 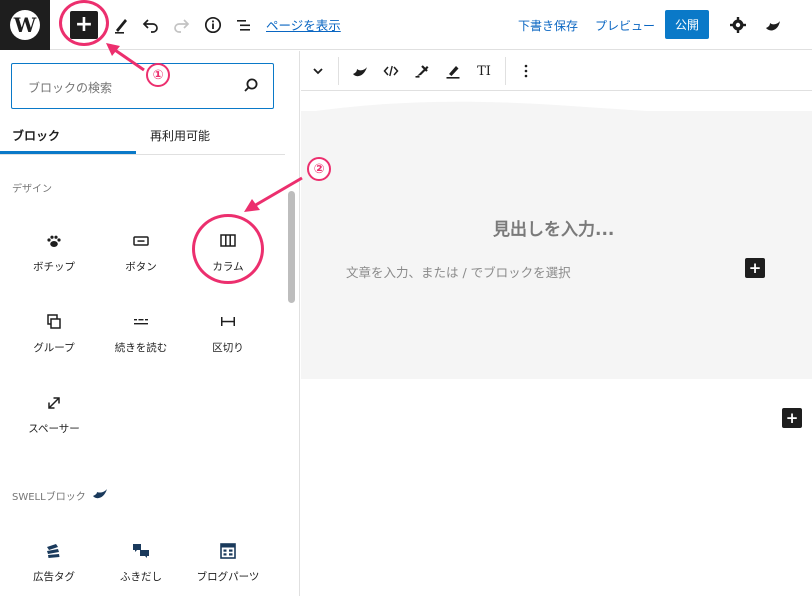 What do you see at coordinates (141, 551) in the screenshot?
I see `speech-bubble-icon` at bounding box center [141, 551].